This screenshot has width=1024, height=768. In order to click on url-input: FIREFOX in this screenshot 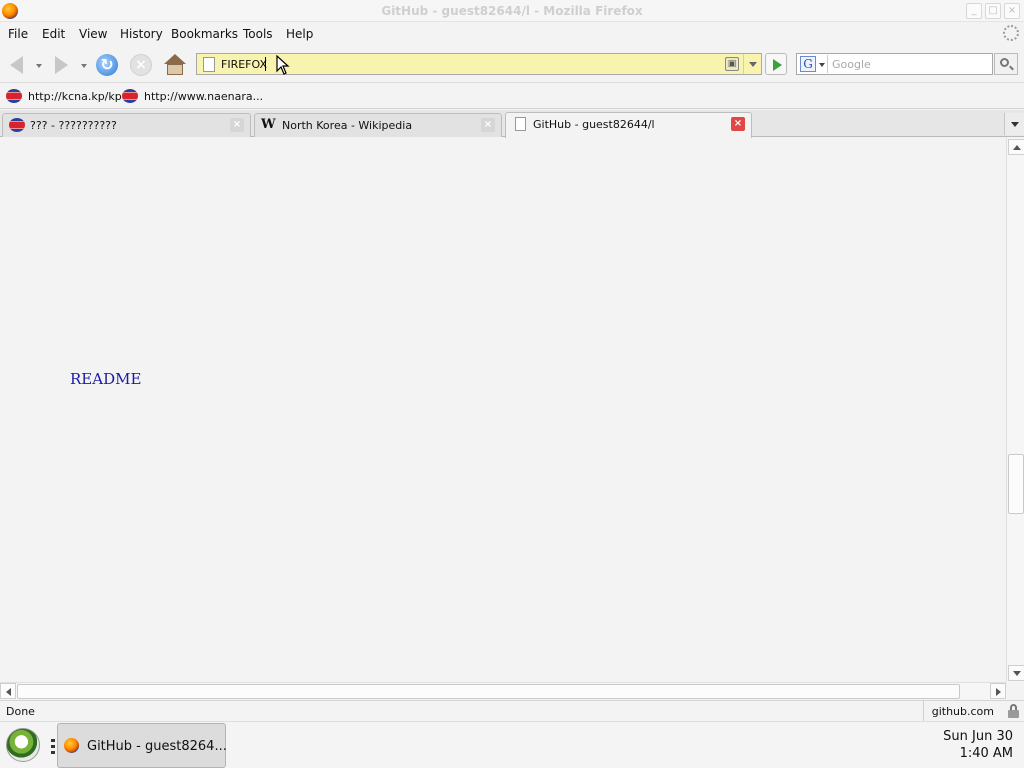, I will do `click(244, 64)`.